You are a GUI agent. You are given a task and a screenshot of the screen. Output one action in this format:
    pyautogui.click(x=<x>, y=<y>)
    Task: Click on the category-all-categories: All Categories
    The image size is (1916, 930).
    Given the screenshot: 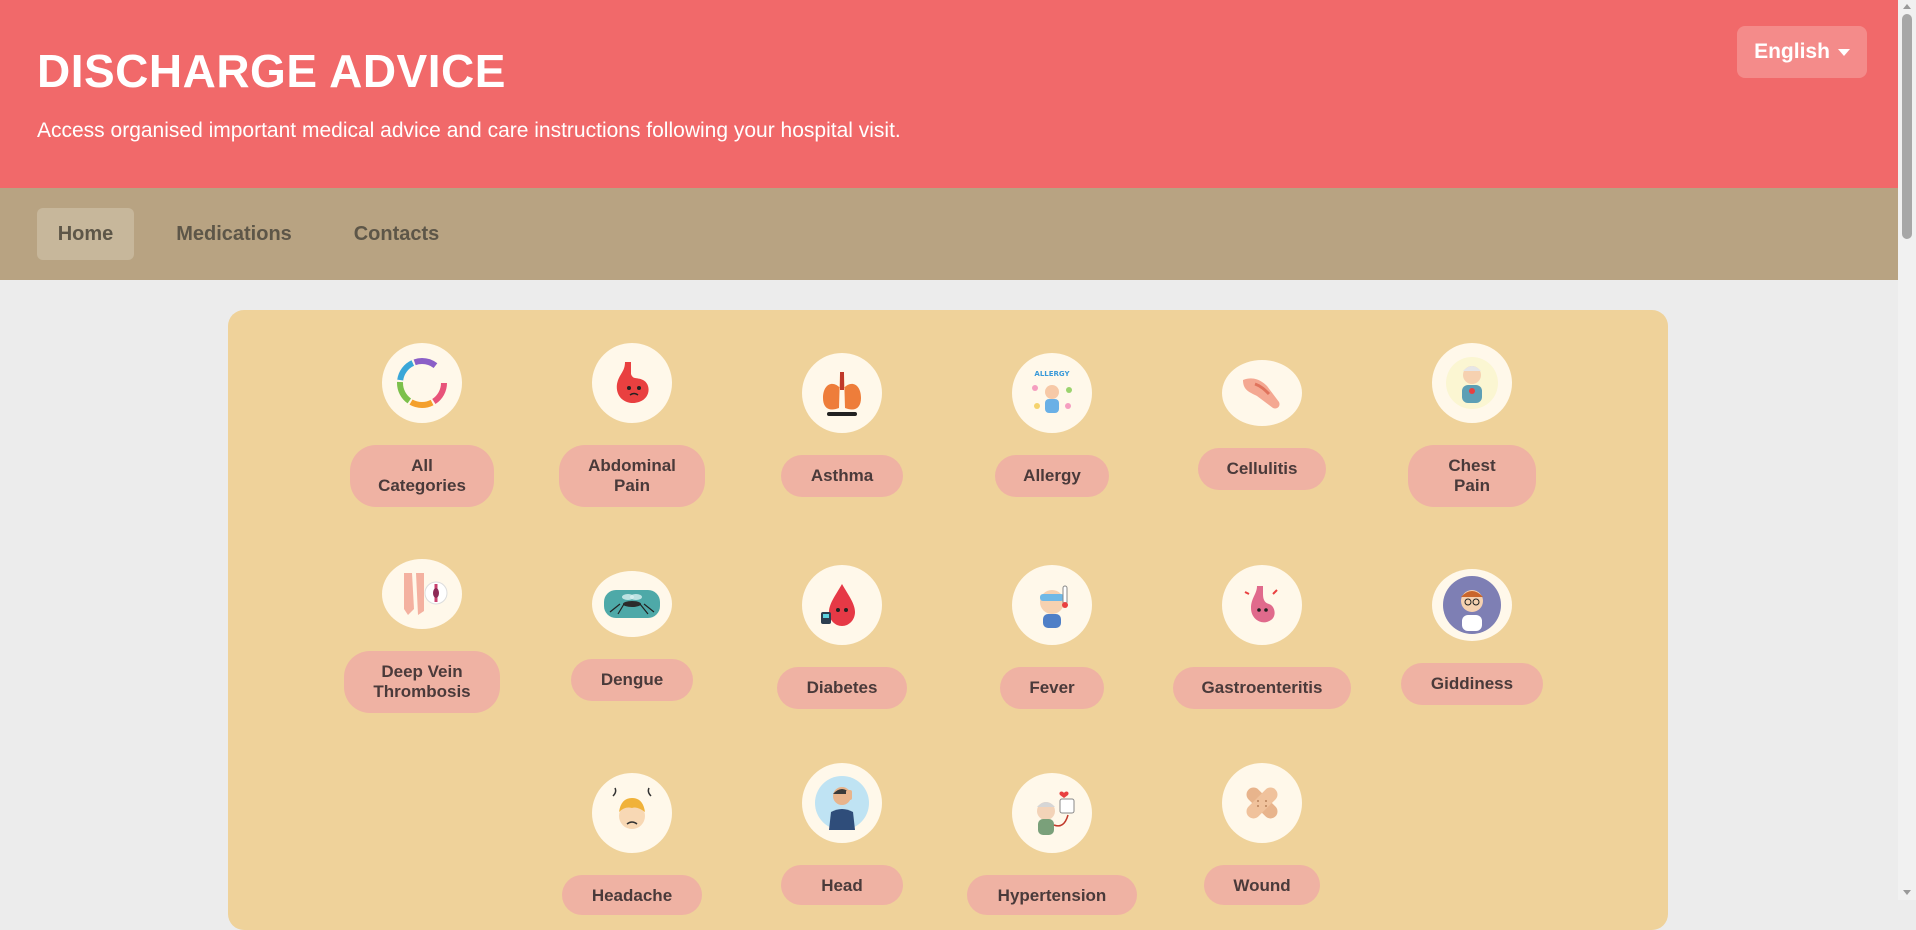 What is the action you would take?
    pyautogui.click(x=422, y=425)
    